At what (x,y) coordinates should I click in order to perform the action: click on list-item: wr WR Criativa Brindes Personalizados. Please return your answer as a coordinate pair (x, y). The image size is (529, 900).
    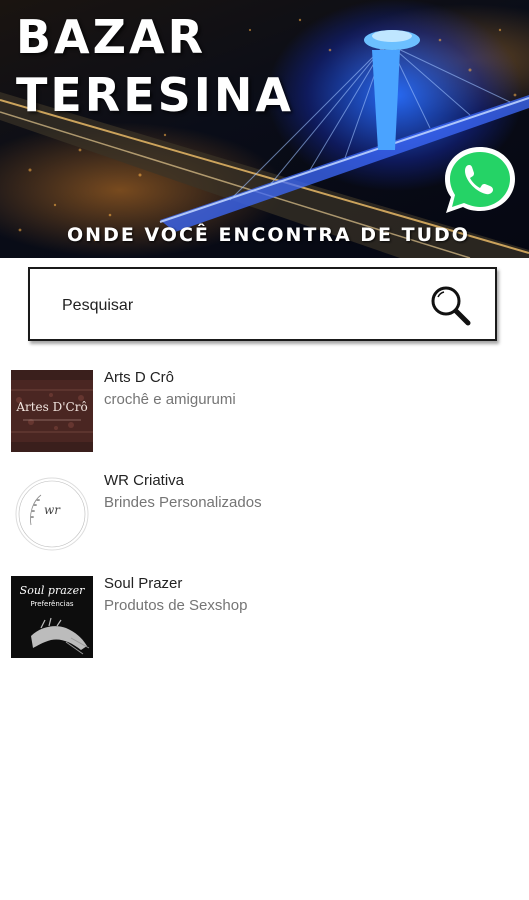
    Looking at the image, I should click on (264, 514).